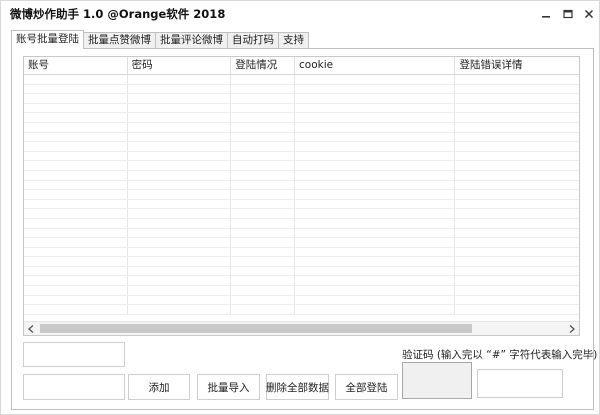  I want to click on tab-batch-comment: 批量评论微博, so click(191, 40).